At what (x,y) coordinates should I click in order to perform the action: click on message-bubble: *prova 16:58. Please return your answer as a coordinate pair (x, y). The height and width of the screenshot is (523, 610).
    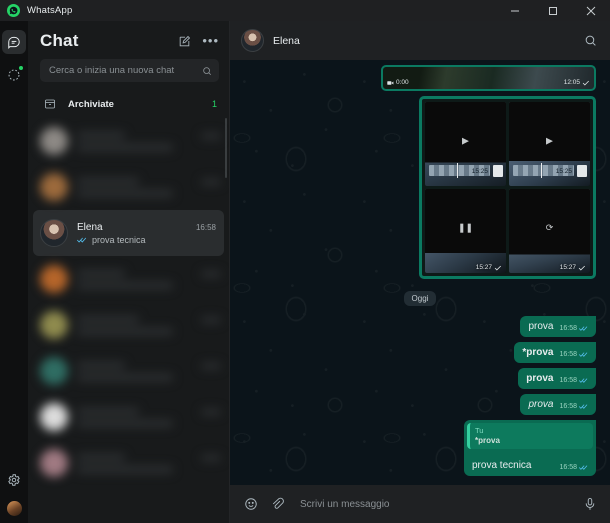
    Looking at the image, I should click on (555, 352).